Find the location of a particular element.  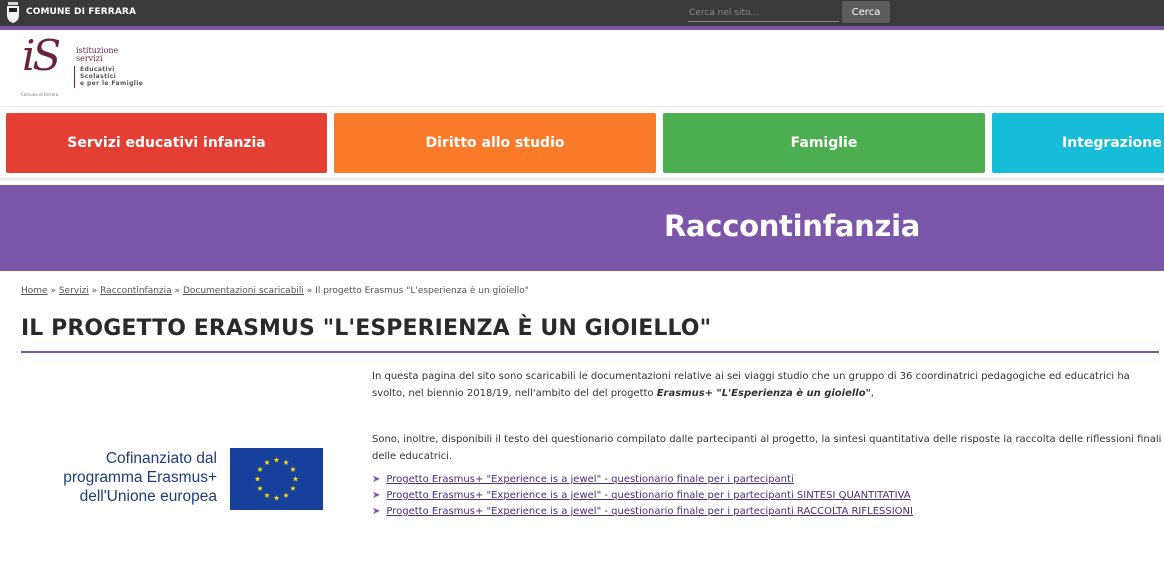

logo-divider is located at coordinates (74, 77).